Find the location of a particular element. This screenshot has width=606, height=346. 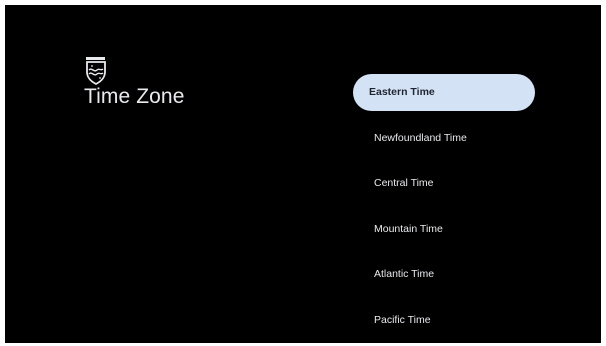

time-zone-option-central: Central Time is located at coordinates (444, 183).